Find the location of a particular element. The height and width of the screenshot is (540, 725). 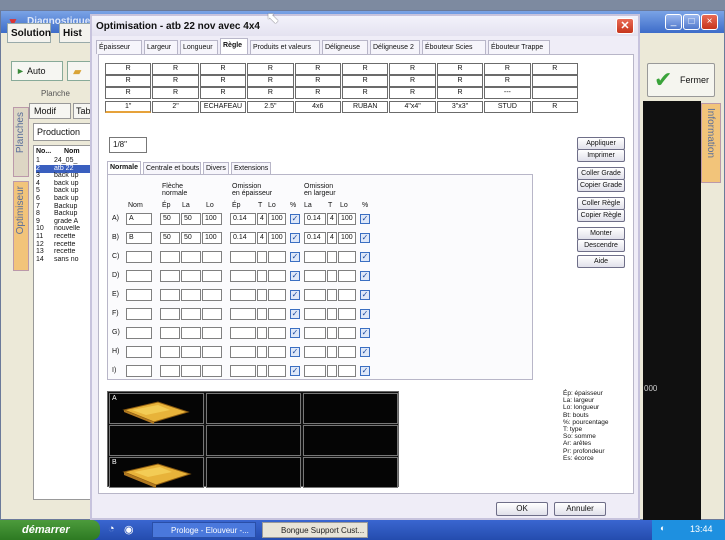

tab-solution: Solution is located at coordinates (29, 33).